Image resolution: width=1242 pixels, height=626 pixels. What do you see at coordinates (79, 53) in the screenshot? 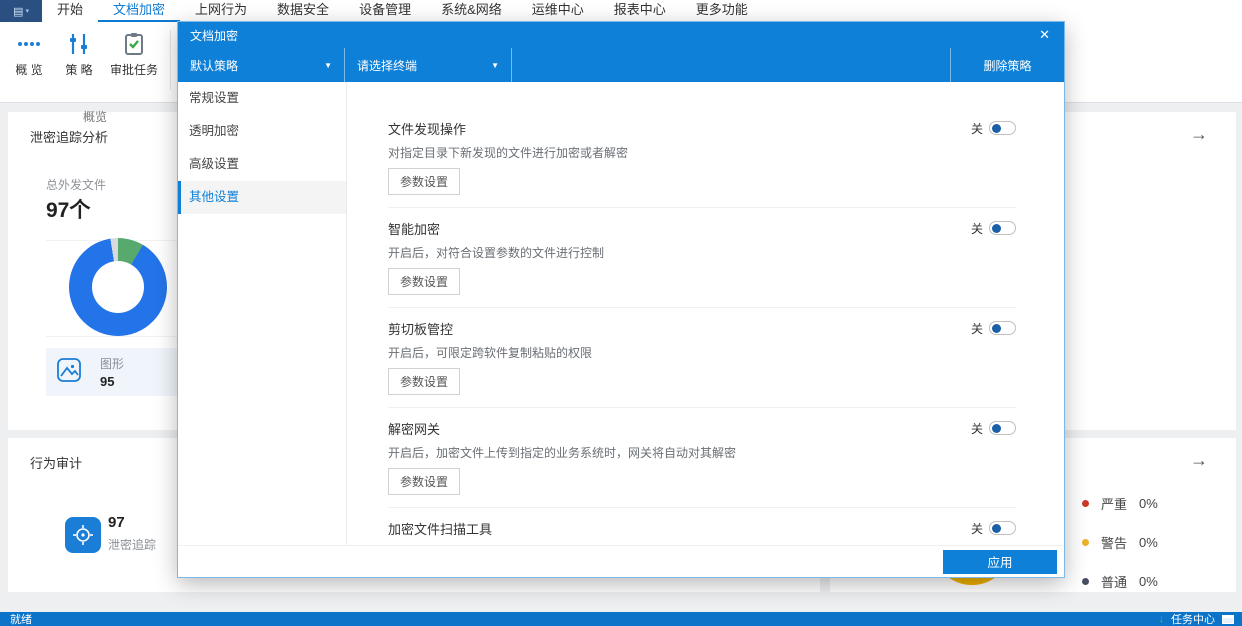
I see `tool-policy: 策 略` at bounding box center [79, 53].